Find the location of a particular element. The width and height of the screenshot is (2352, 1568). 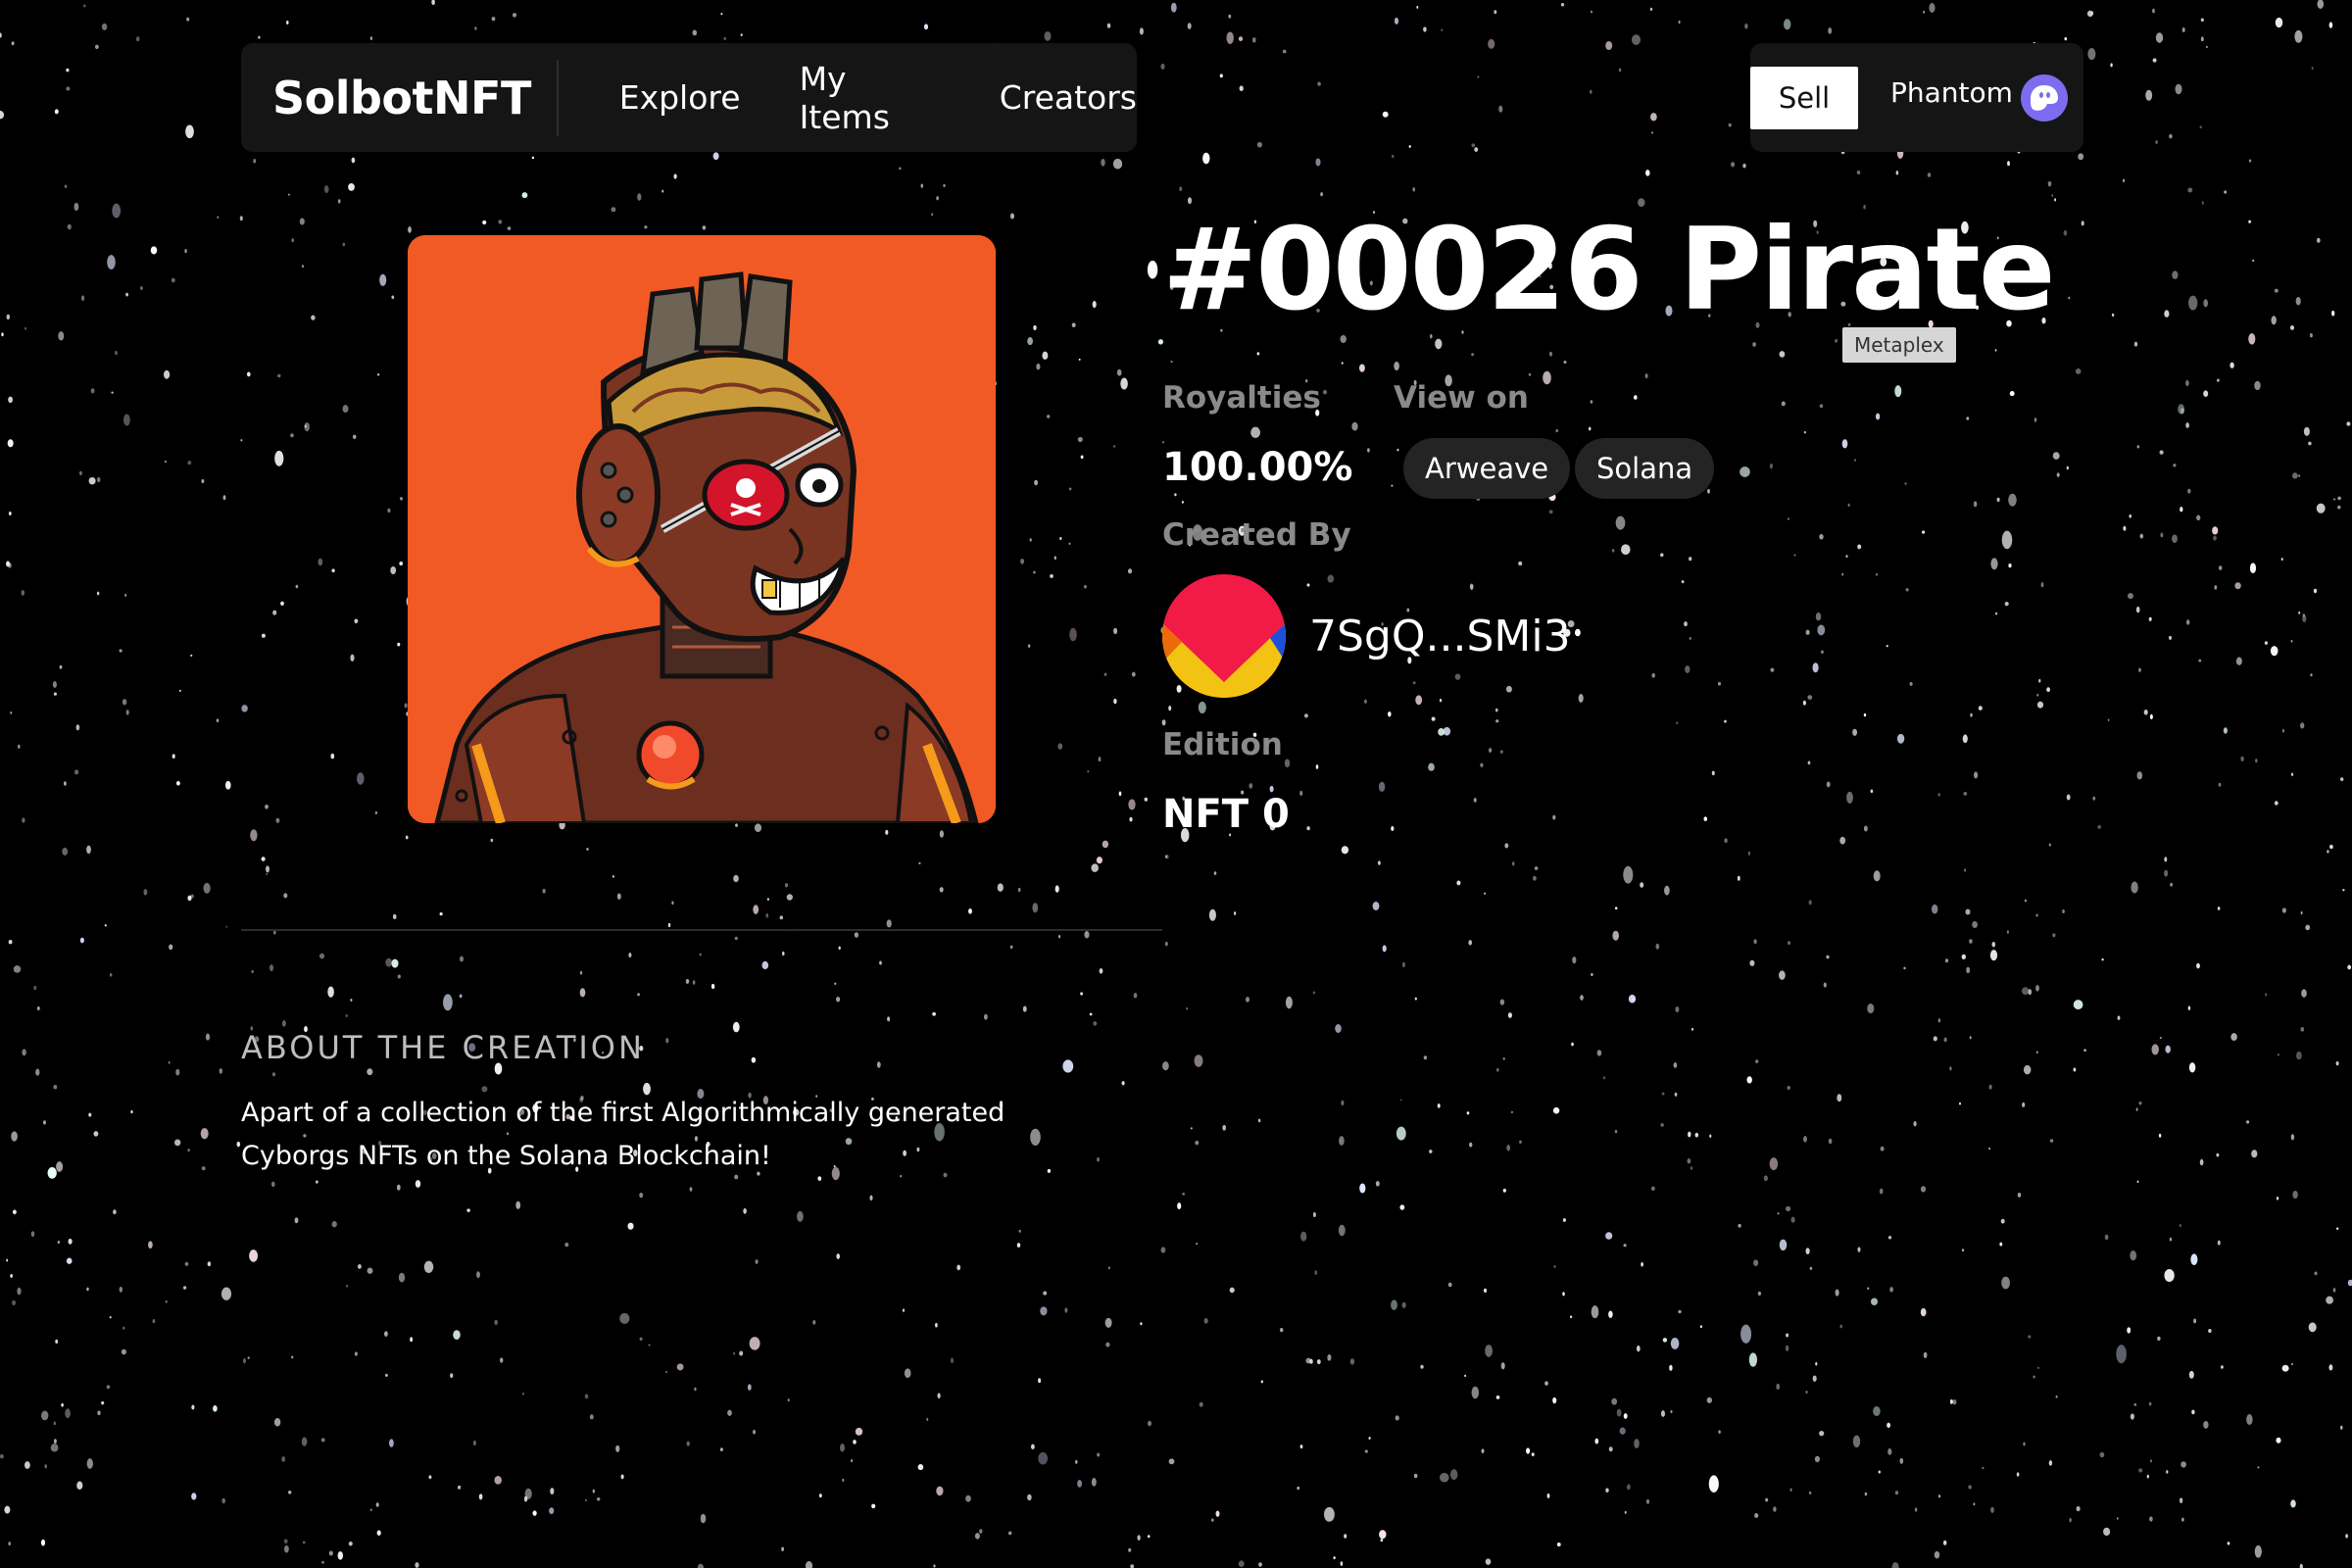

nav-link-my-items: My Items is located at coordinates (870, 98).